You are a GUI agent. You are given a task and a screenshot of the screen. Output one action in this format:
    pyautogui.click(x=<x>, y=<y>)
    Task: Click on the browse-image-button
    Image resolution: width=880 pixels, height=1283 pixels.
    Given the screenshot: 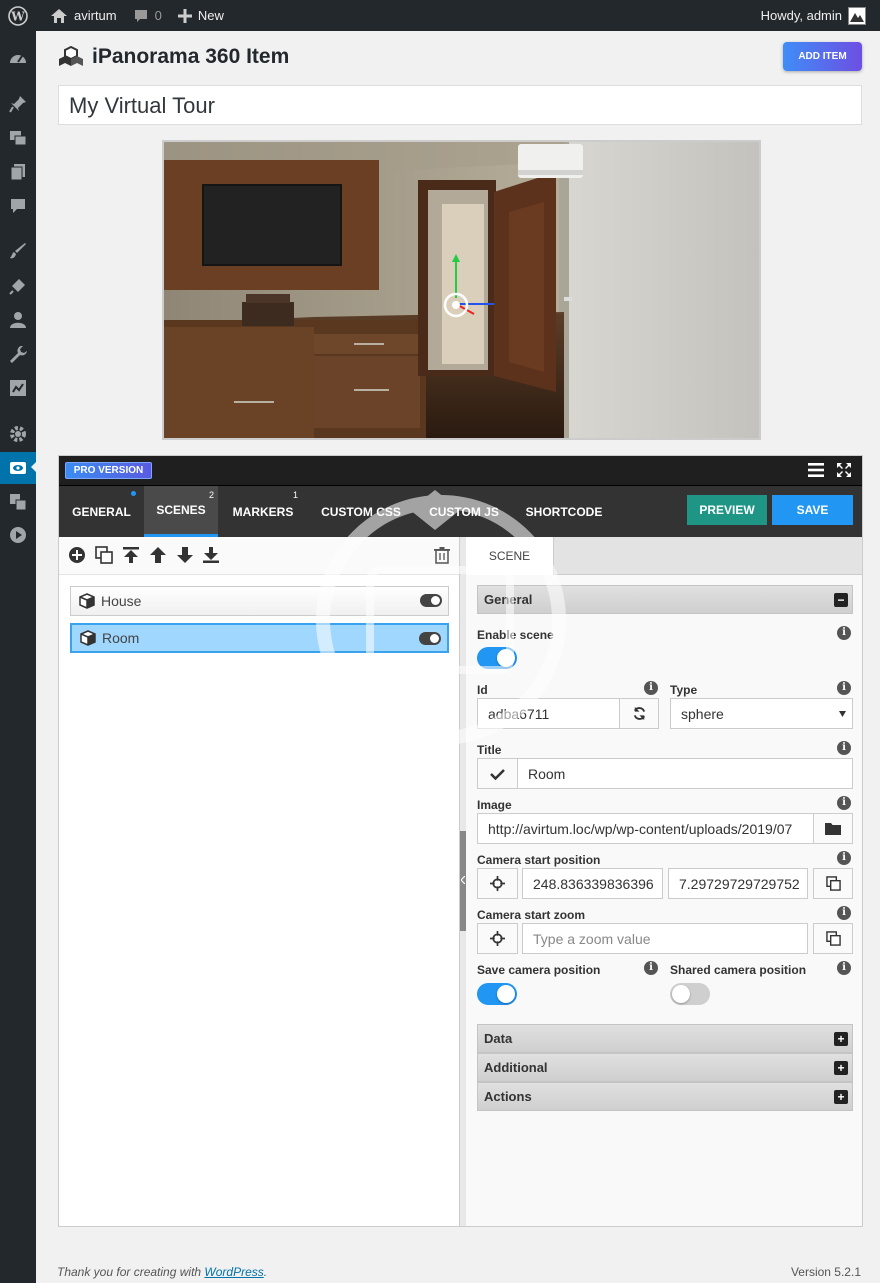 What is the action you would take?
    pyautogui.click(x=833, y=828)
    